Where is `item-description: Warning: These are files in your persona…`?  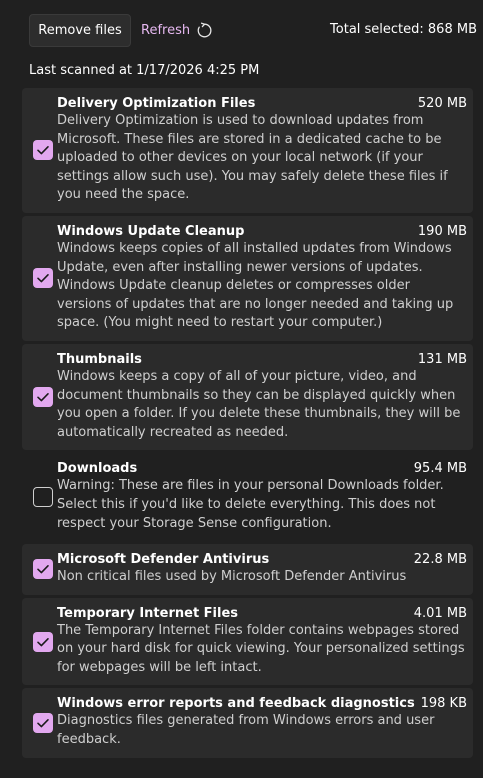
item-description: Warning: These are files in your persona… is located at coordinates (250, 504).